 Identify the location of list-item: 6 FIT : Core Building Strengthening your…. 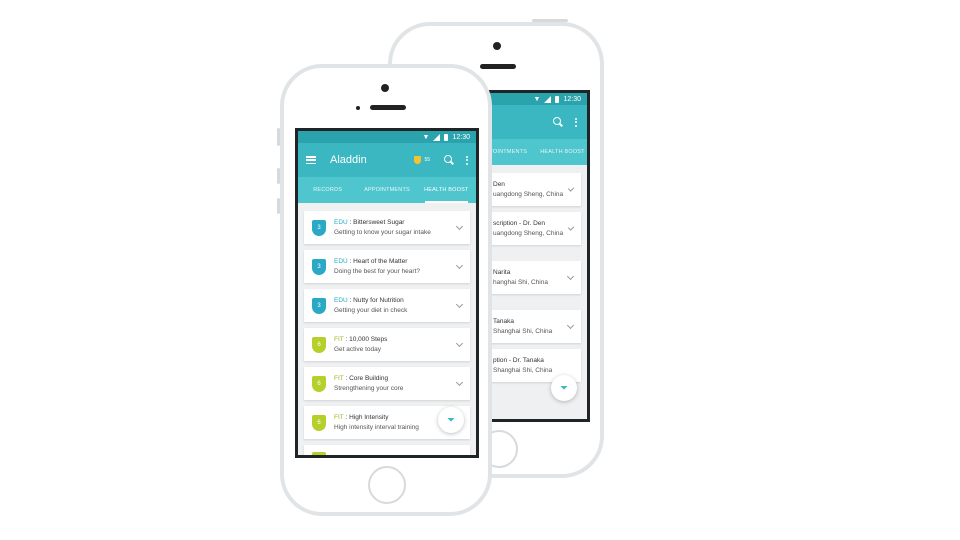
(387, 383).